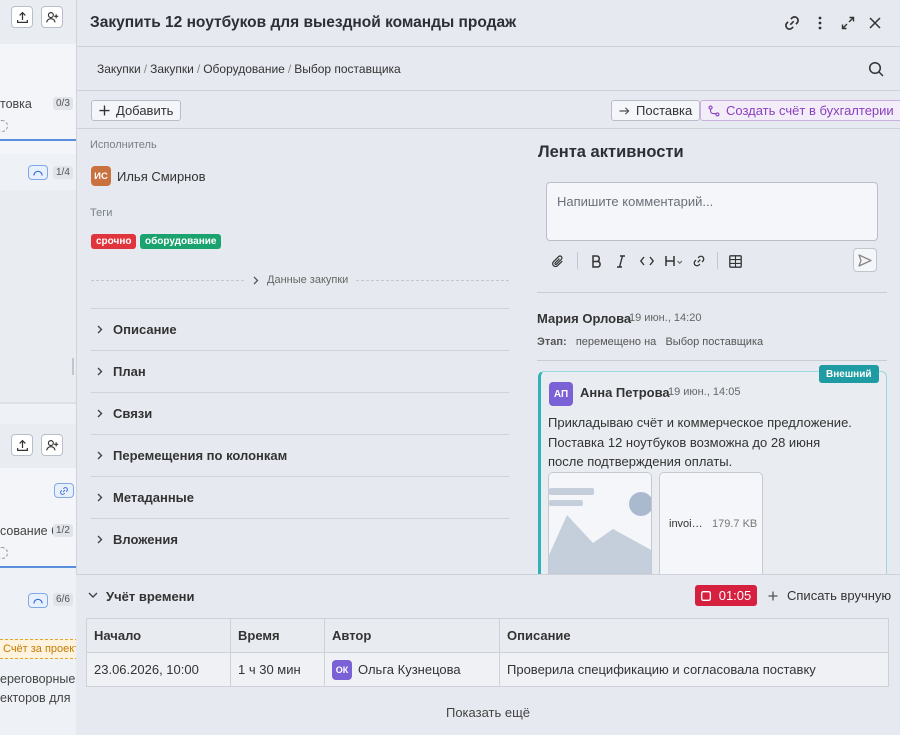  I want to click on event-stage-label: Этап:, so click(552, 342).